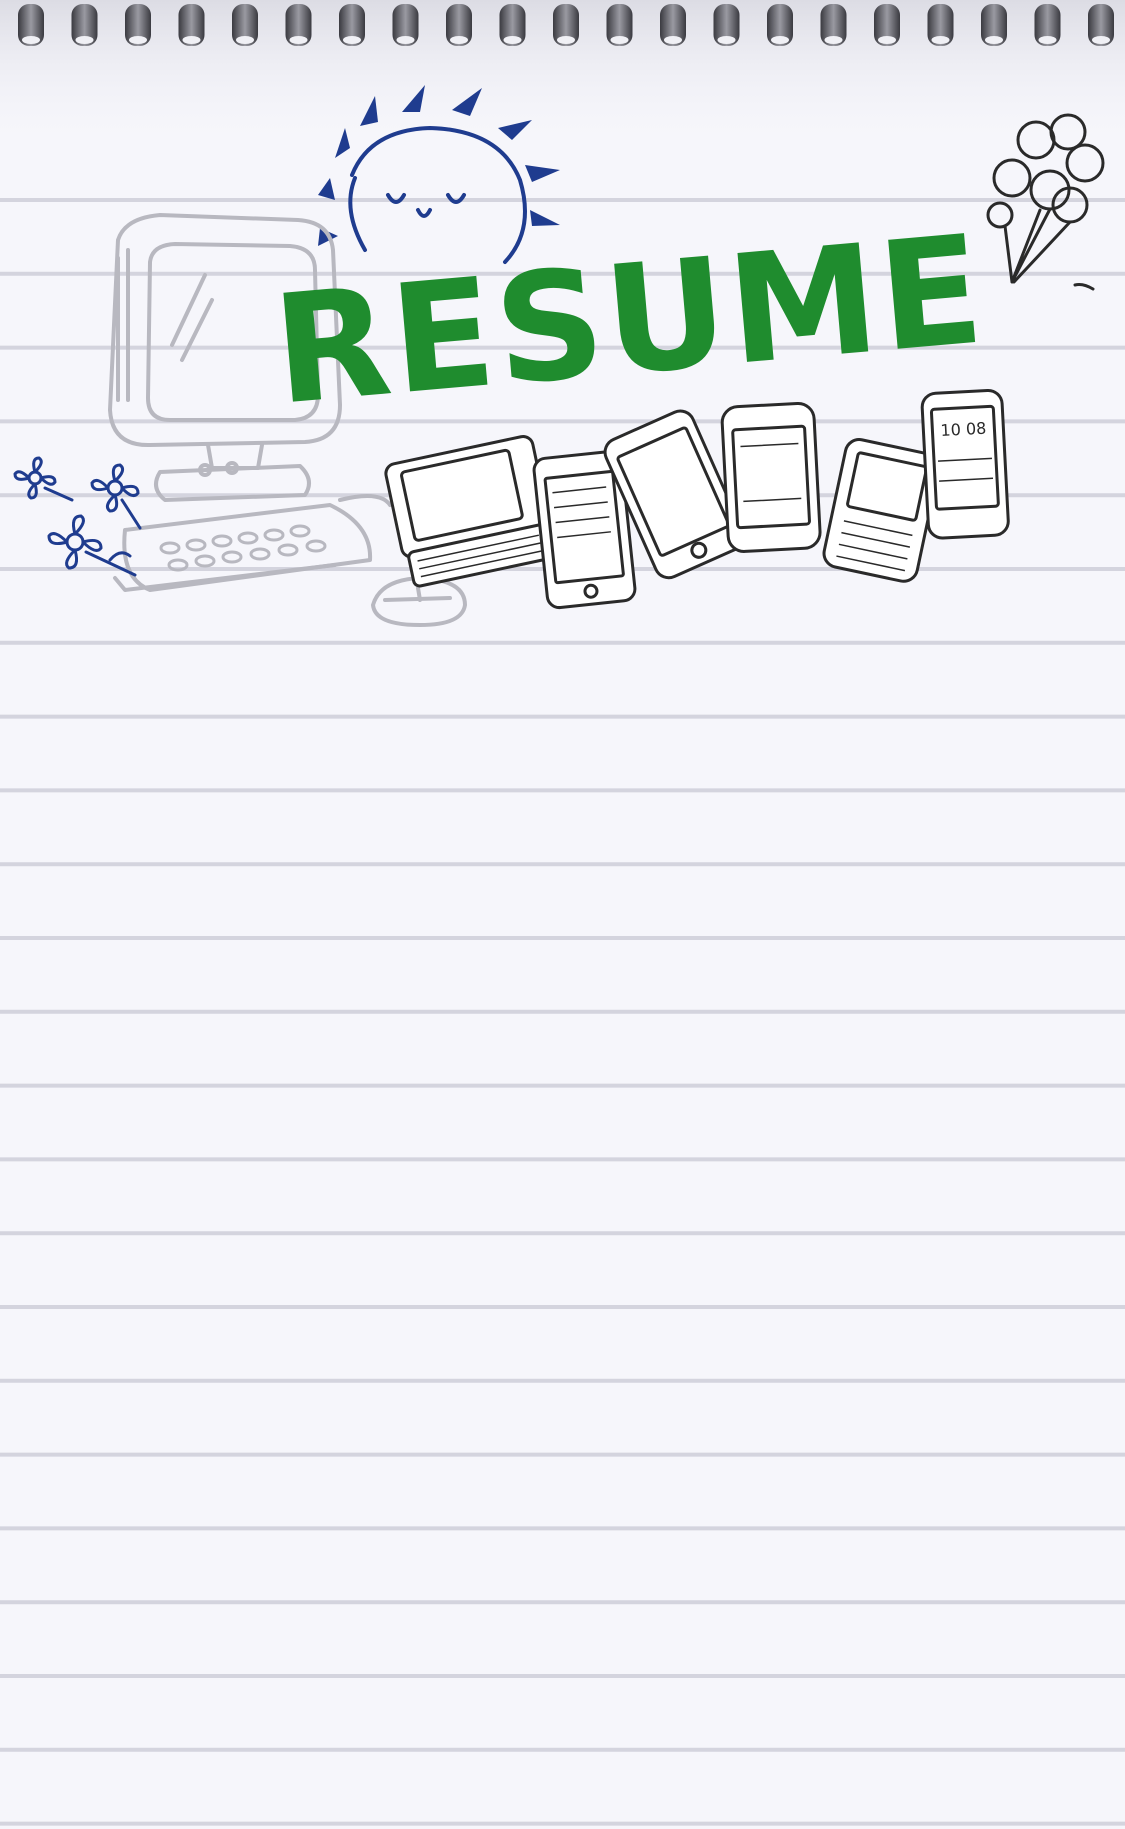 The width and height of the screenshot is (1125, 1829). Describe the element at coordinates (963, 429) in the screenshot. I see `phone-clock: 10 08` at that location.